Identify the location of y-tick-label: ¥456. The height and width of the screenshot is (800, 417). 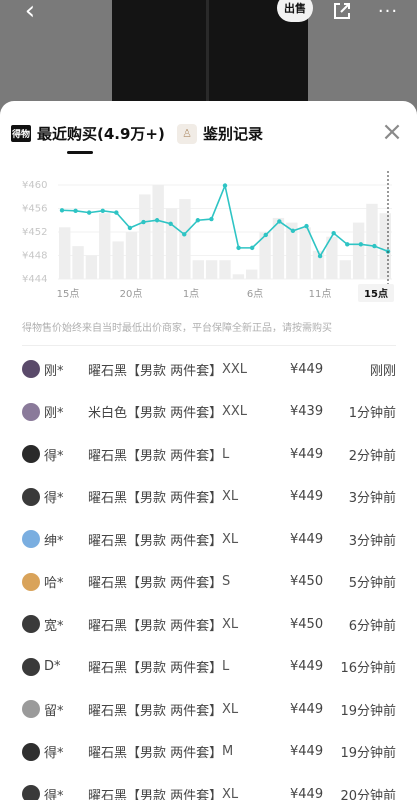
(34, 209).